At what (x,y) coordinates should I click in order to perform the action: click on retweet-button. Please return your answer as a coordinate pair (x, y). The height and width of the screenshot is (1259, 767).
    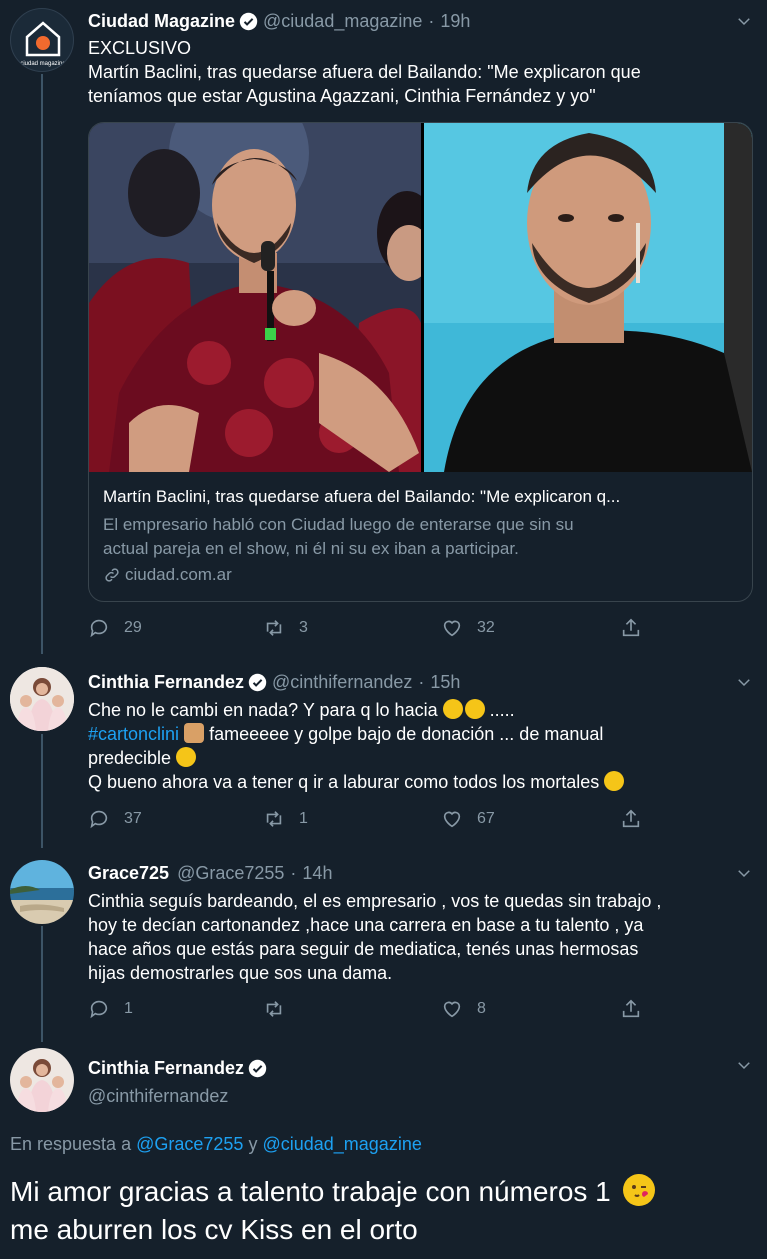
    Looking at the image, I should click on (281, 1009).